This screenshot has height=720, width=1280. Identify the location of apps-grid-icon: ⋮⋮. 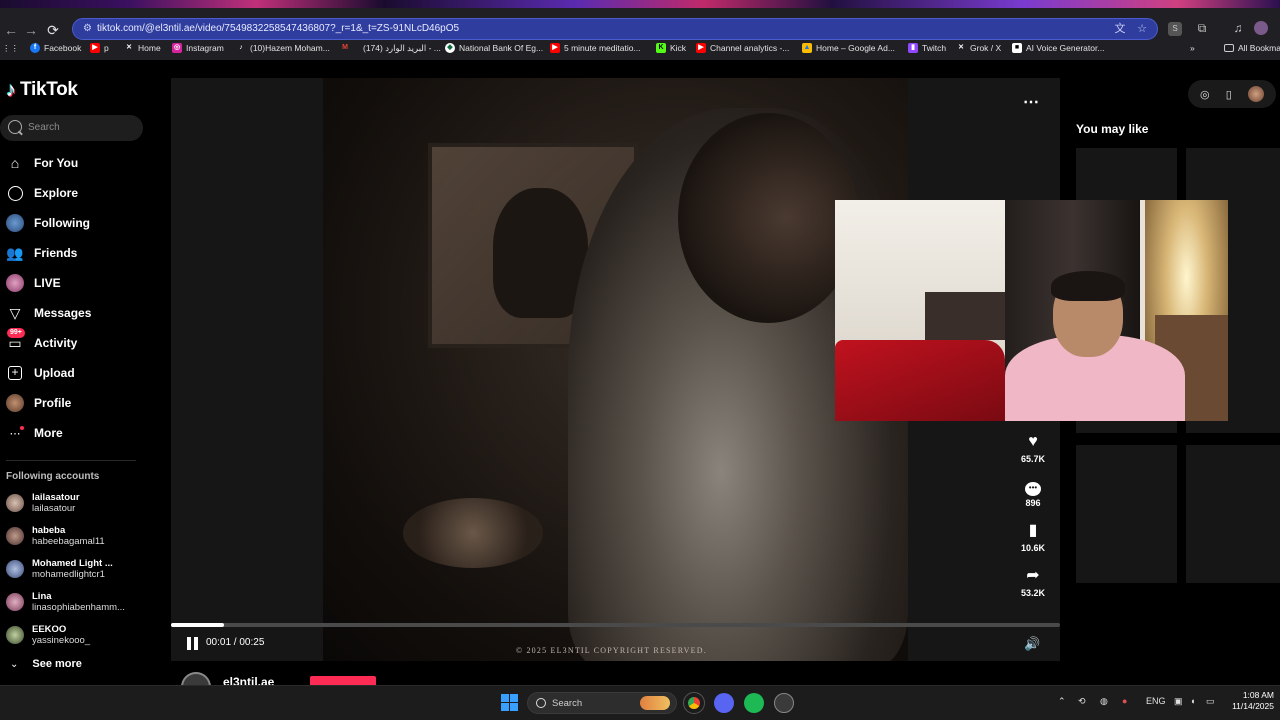
(10, 48).